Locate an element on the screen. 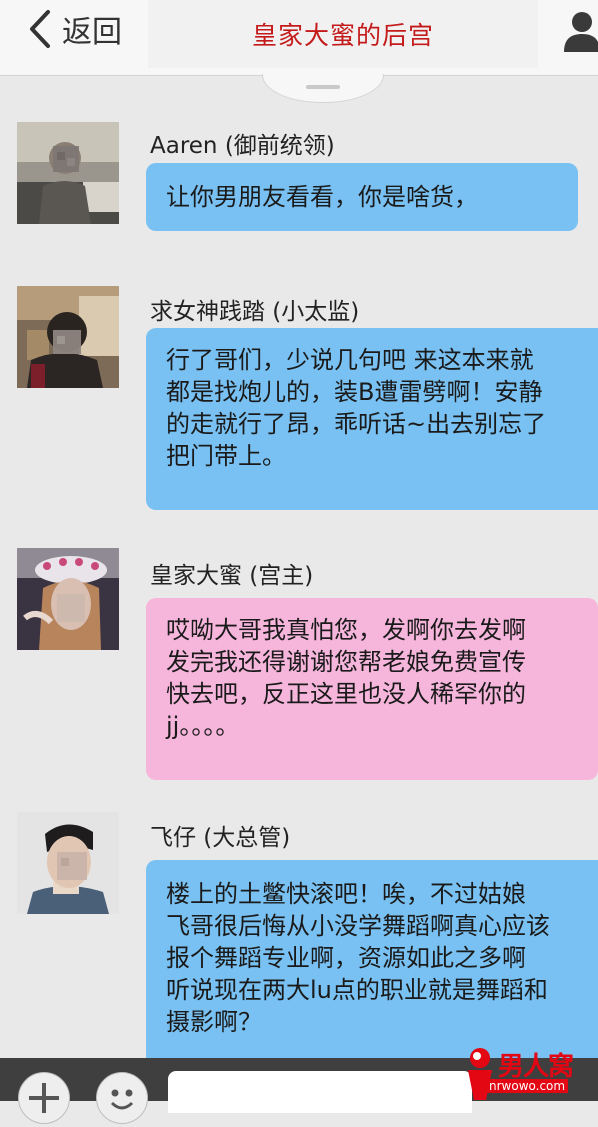 This screenshot has width=598, height=1127. message-text: 摄影啊？ is located at coordinates (214, 1022).